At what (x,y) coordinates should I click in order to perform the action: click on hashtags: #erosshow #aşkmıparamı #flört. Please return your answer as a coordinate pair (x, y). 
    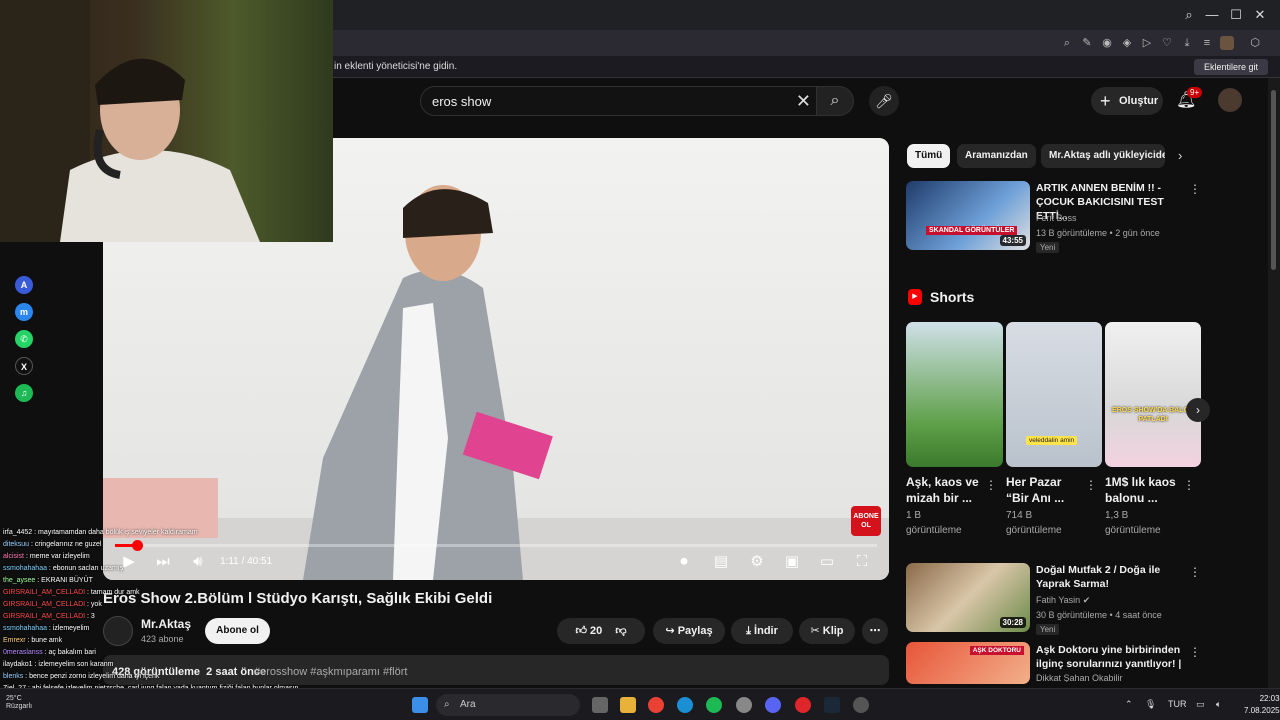
    Looking at the image, I should click on (330, 672).